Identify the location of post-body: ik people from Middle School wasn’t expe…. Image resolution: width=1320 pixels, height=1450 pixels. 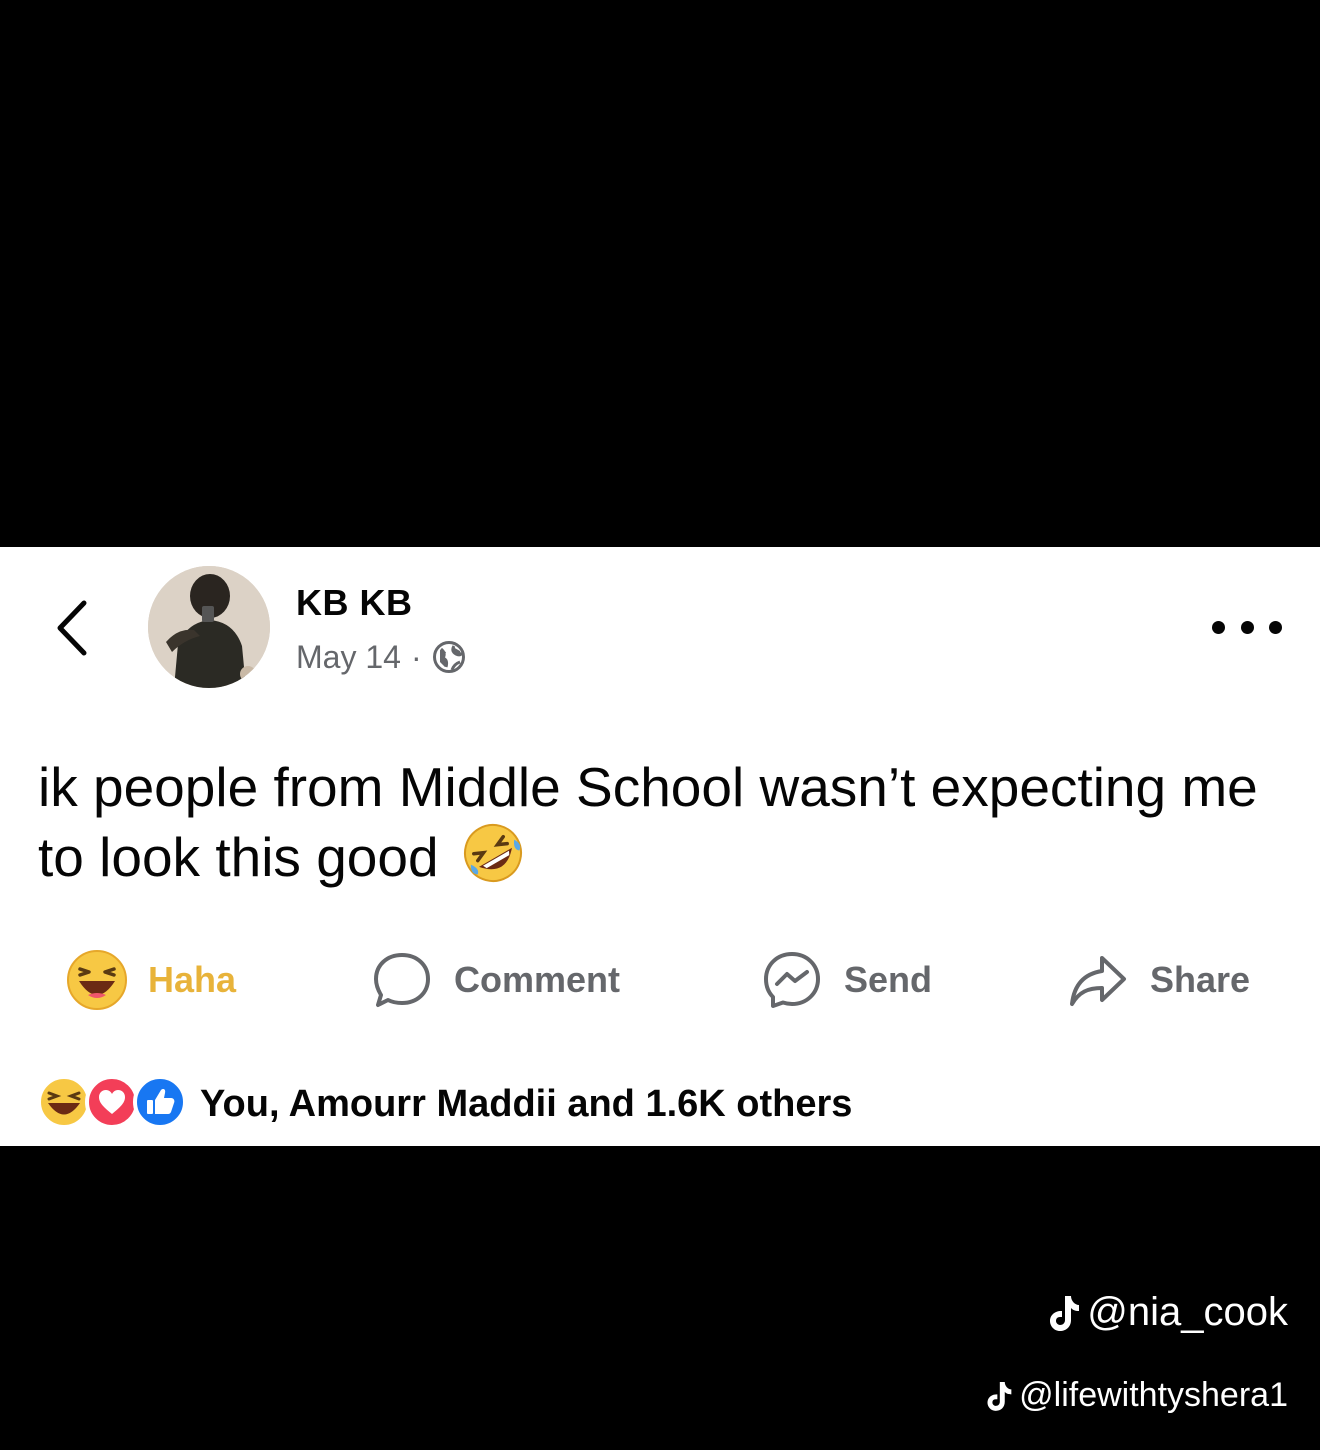
(648, 822).